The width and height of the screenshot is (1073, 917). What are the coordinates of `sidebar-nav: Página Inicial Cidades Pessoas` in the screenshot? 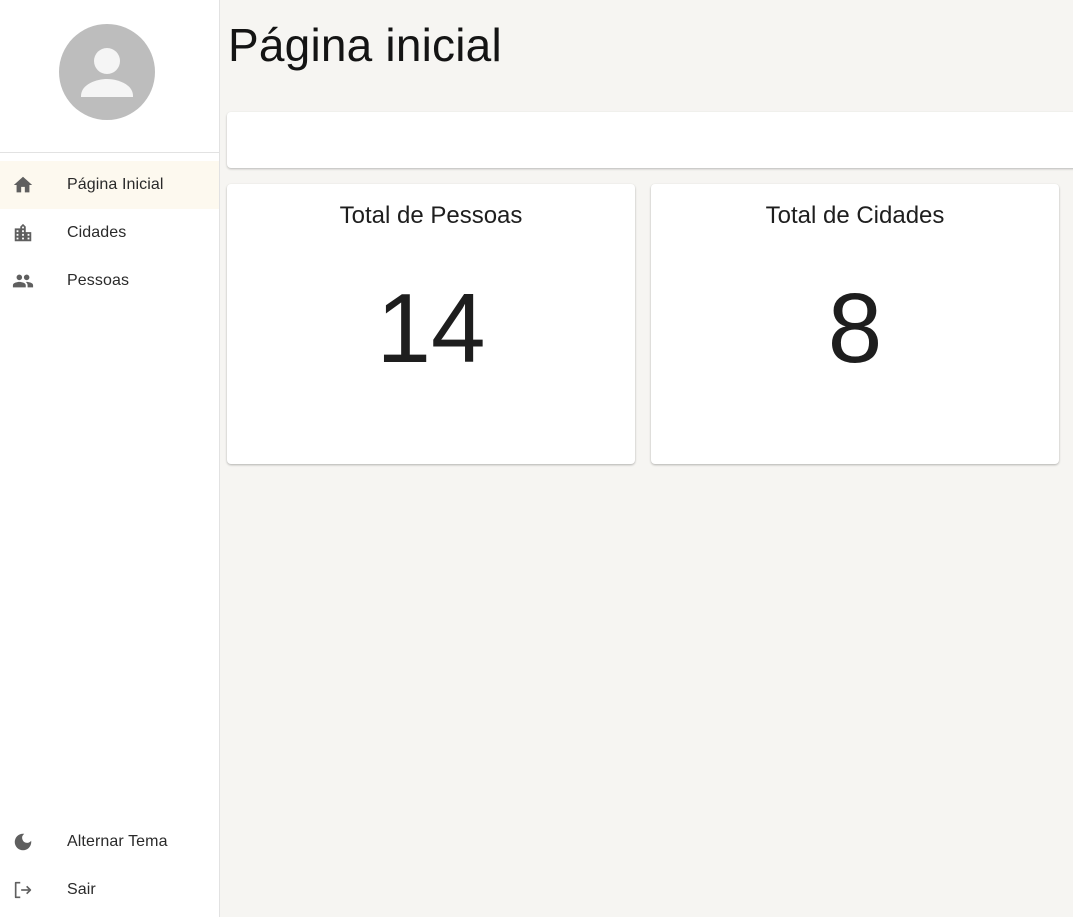 It's located at (109, 233).